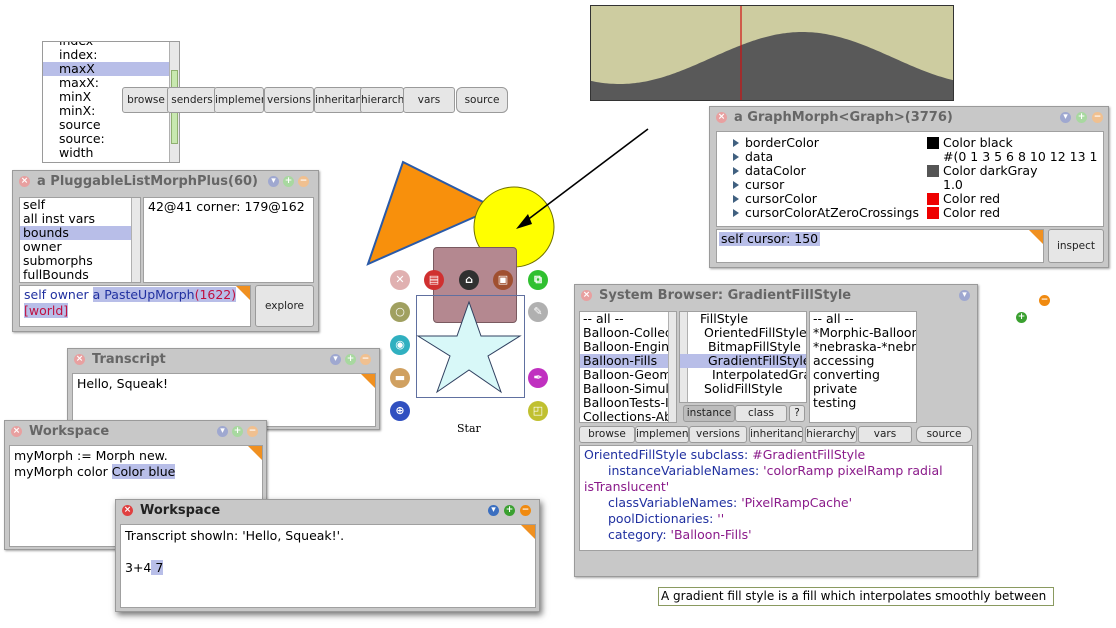  Describe the element at coordinates (538, 411) in the screenshot. I see `resize-handle-icon: ◰` at that location.